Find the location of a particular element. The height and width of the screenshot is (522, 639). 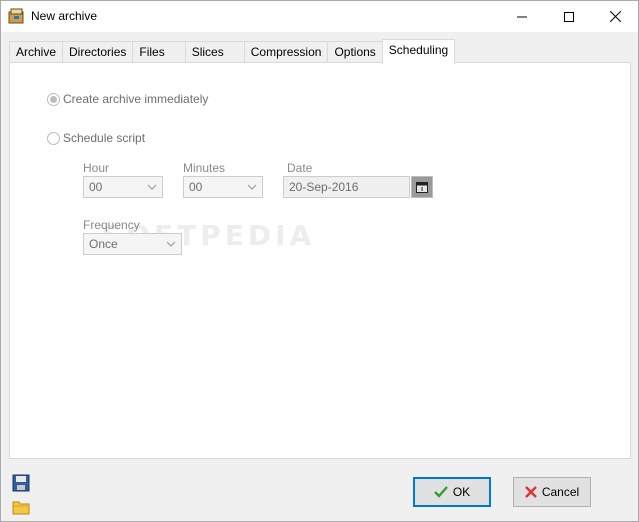

frequency-select: Once is located at coordinates (132, 244).